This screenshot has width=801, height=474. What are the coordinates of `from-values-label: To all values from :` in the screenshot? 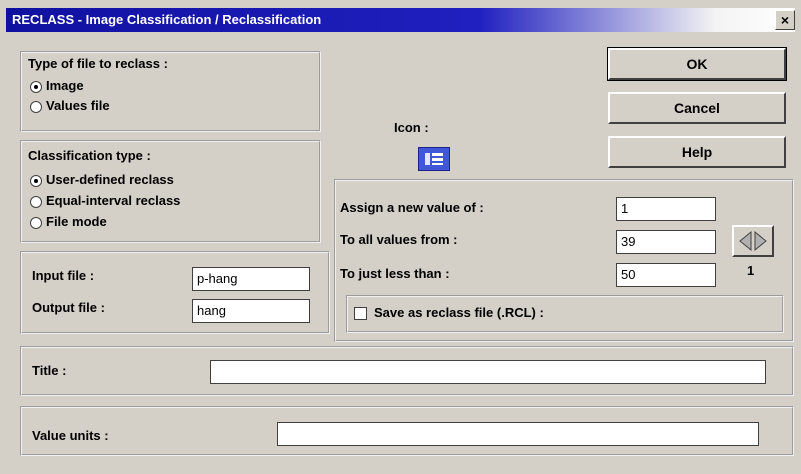 It's located at (399, 239).